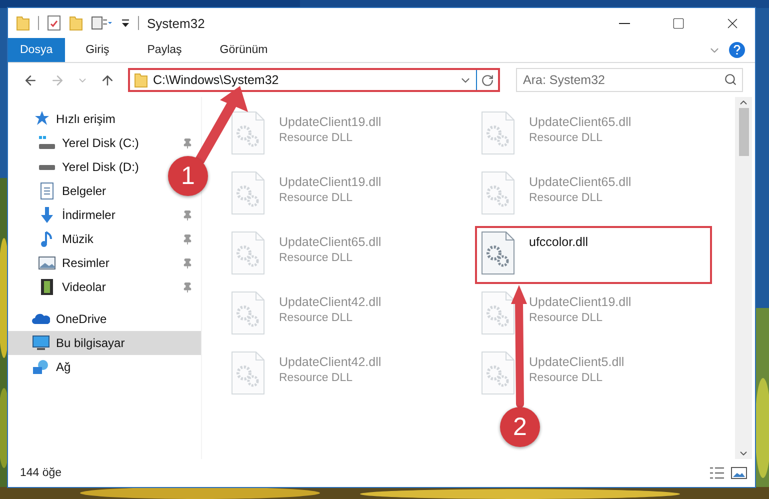 Image resolution: width=769 pixels, height=499 pixels. Describe the element at coordinates (104, 239) in the screenshot. I see `sidebar-item: Müzik` at that location.